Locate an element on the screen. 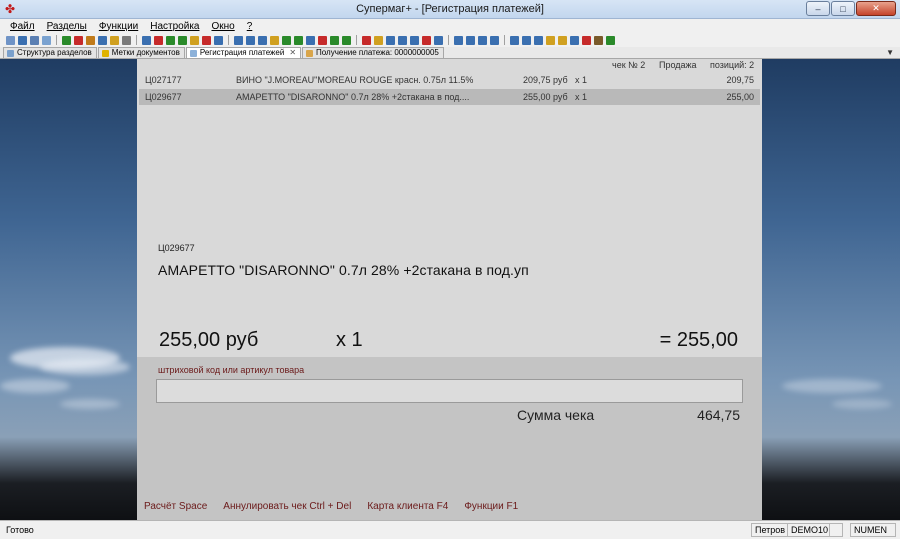  menu-functions: Функции is located at coordinates (118, 26).